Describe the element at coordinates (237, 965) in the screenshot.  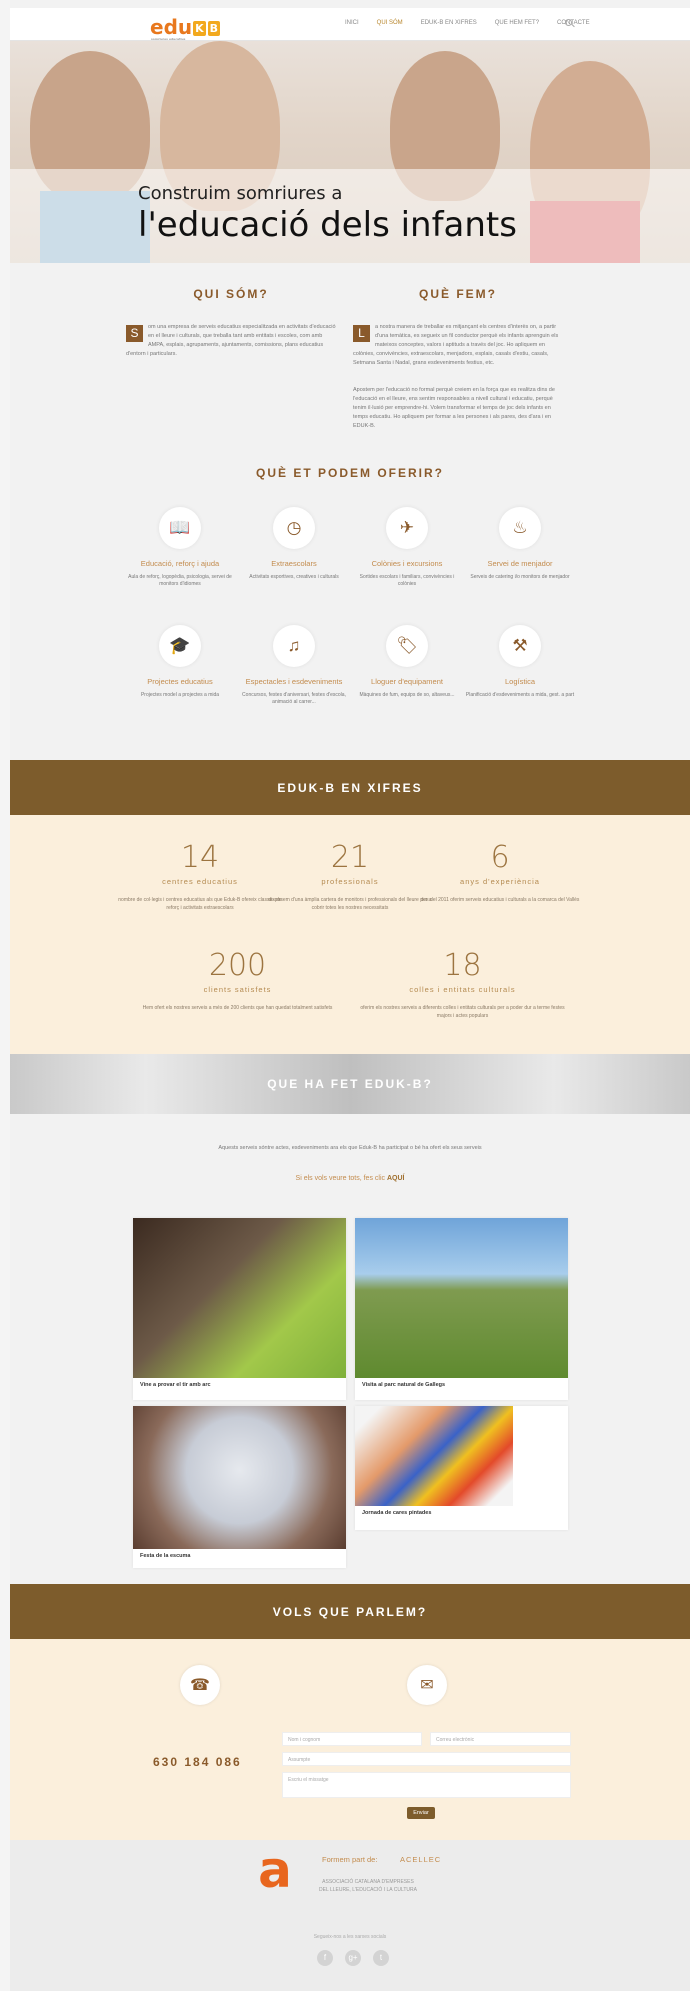
I see `stat-number: 200` at that location.